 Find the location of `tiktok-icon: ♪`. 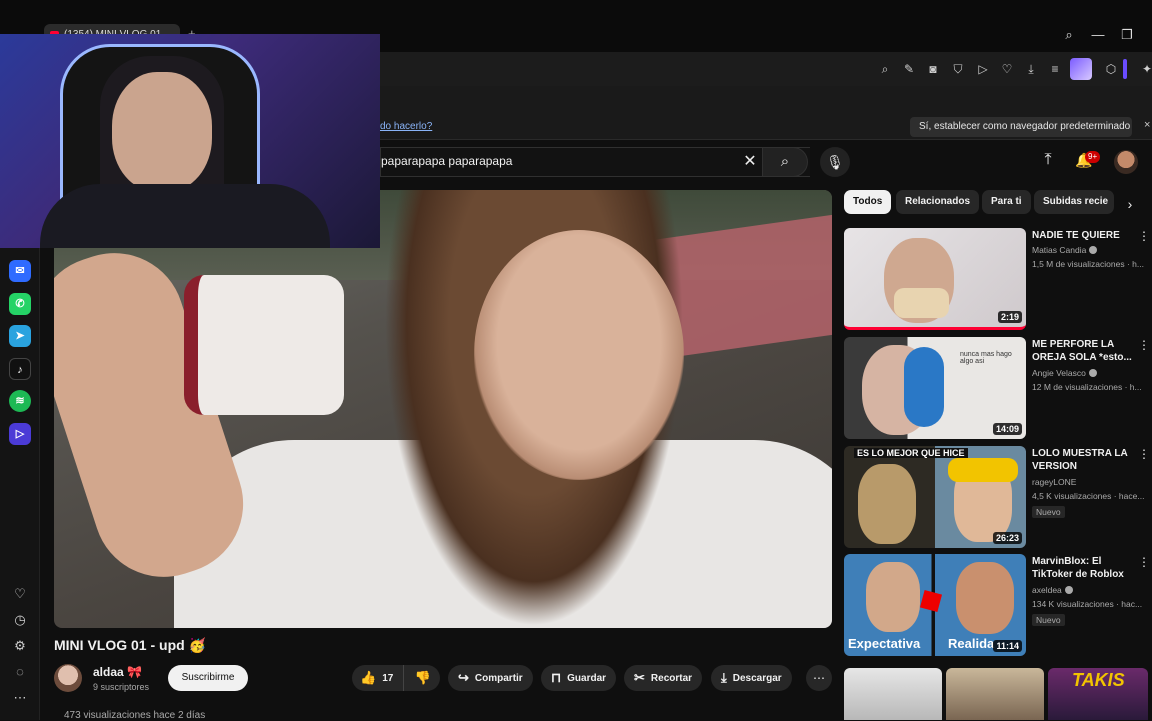

tiktok-icon: ♪ is located at coordinates (20, 369).